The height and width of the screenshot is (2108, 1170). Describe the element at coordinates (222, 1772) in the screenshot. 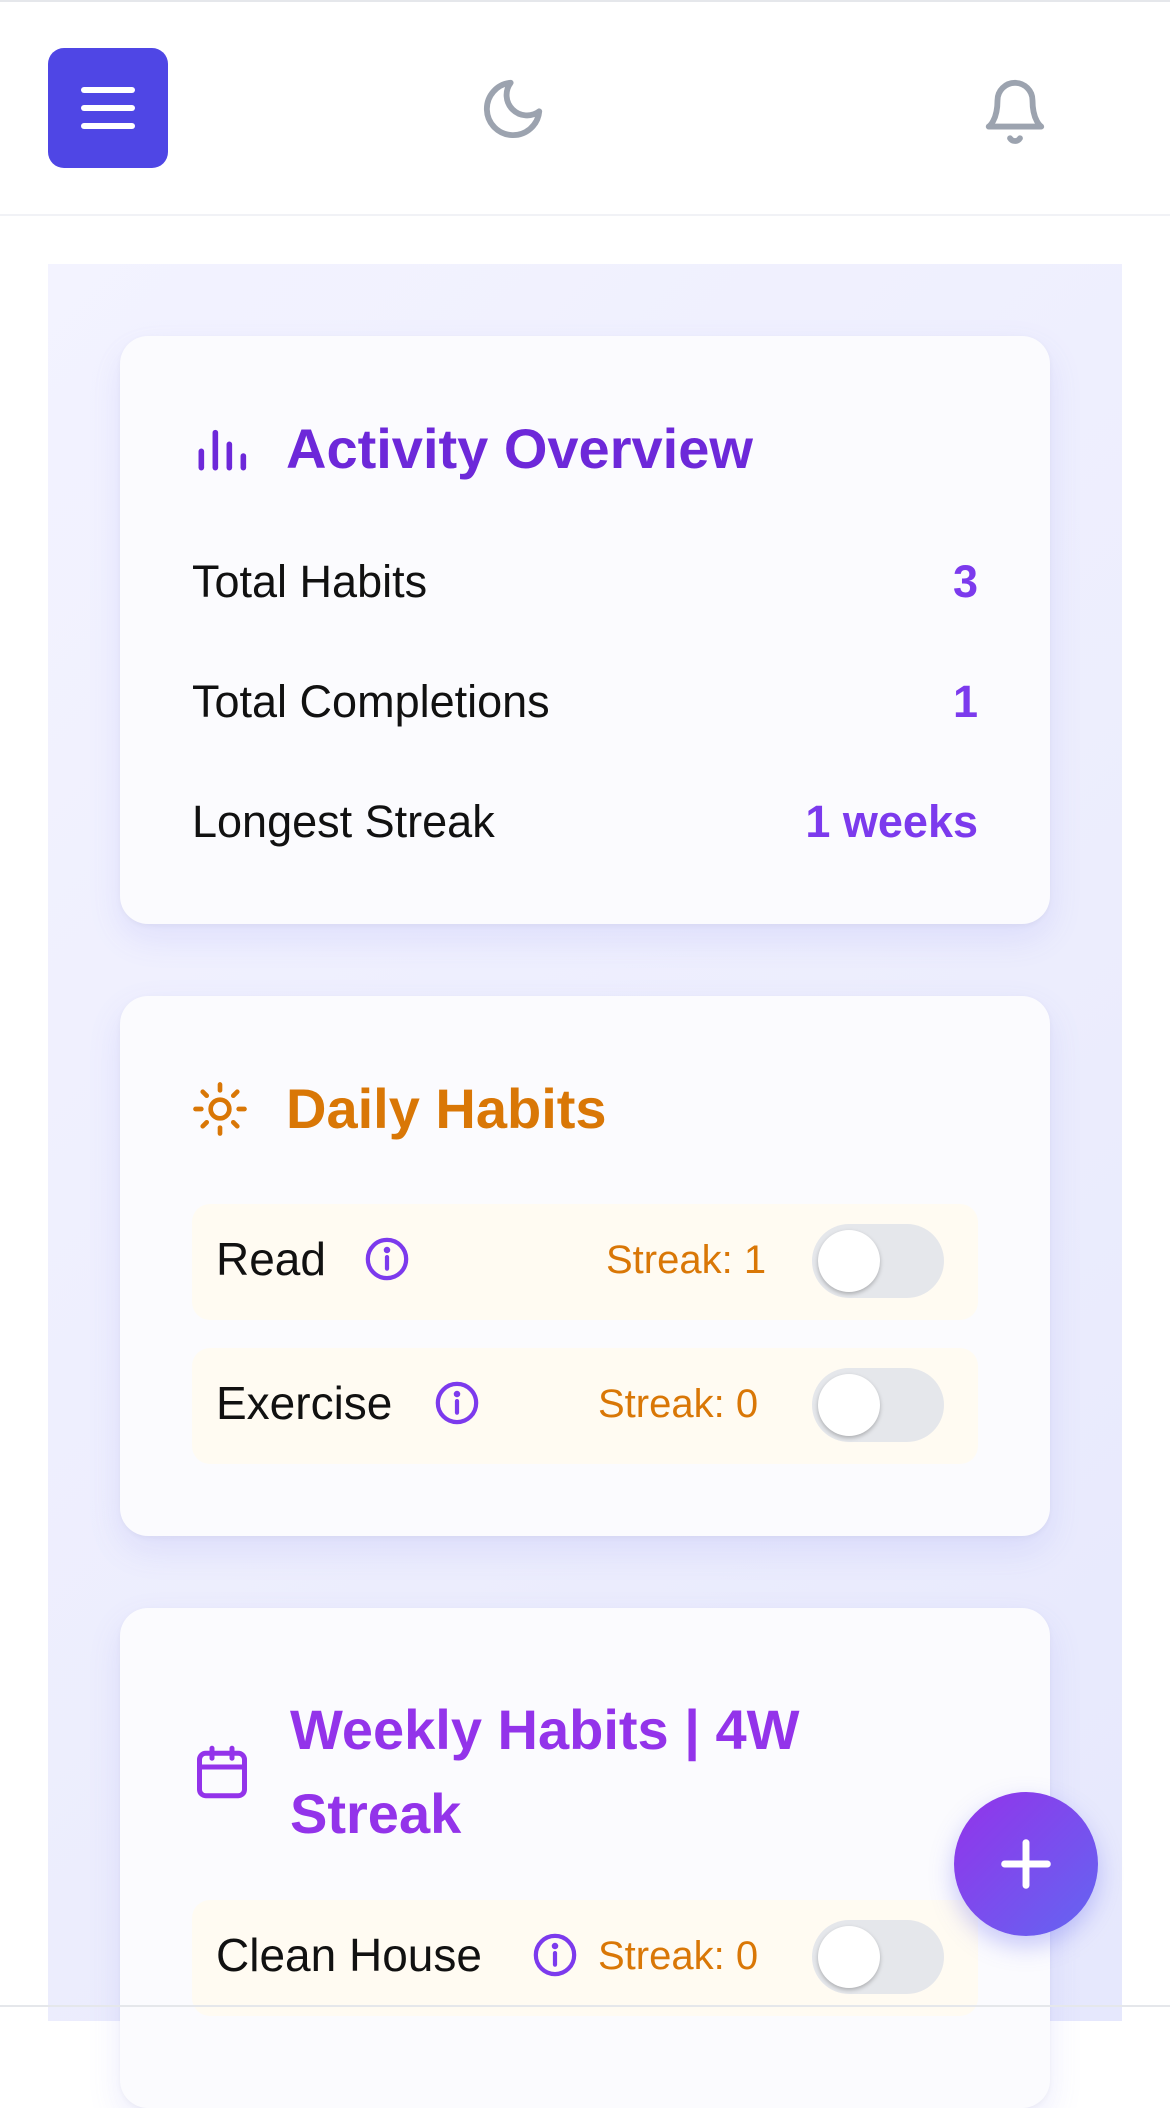

I see `calendar-icon` at that location.